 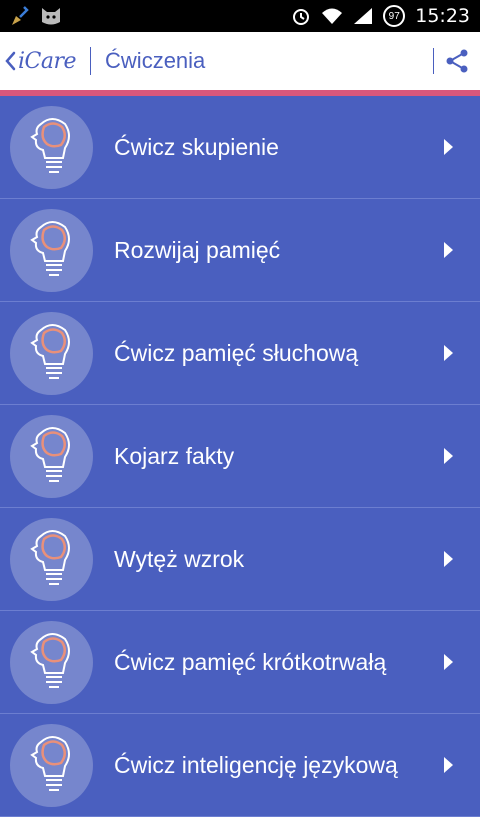 I want to click on list-item: Ćwicz pamięć słuchową, so click(x=240, y=353).